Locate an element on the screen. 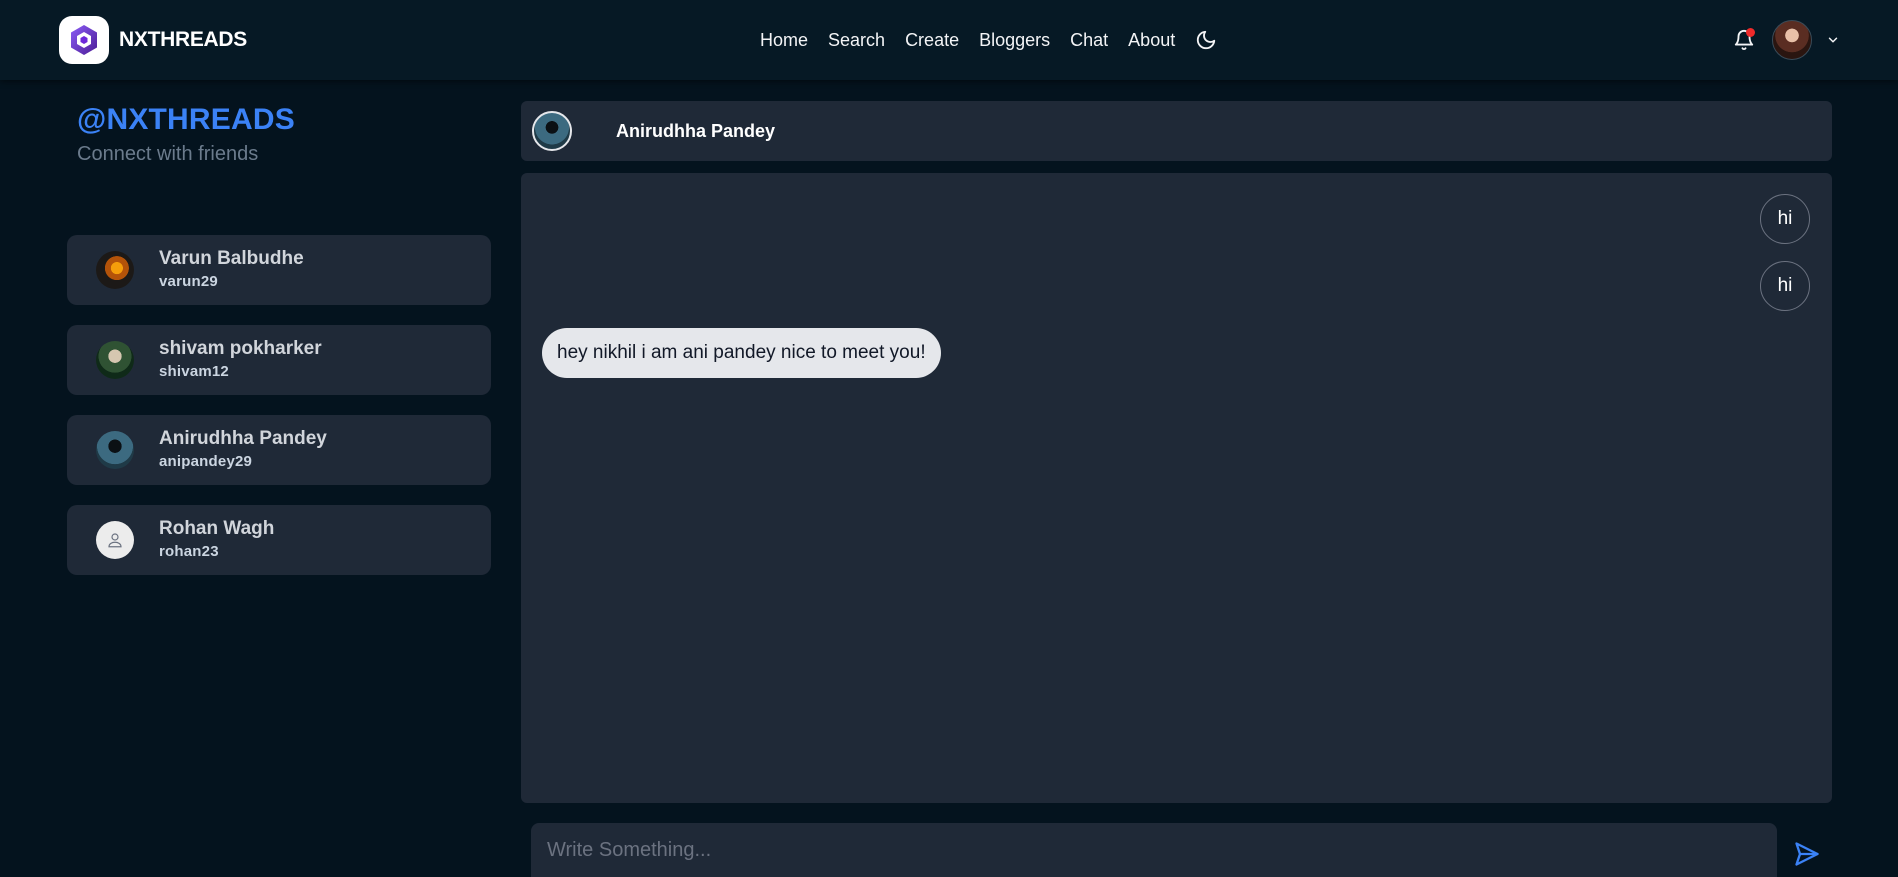 This screenshot has height=877, width=1898. sidebar-handle: @NXTHREADS is located at coordinates (186, 119).